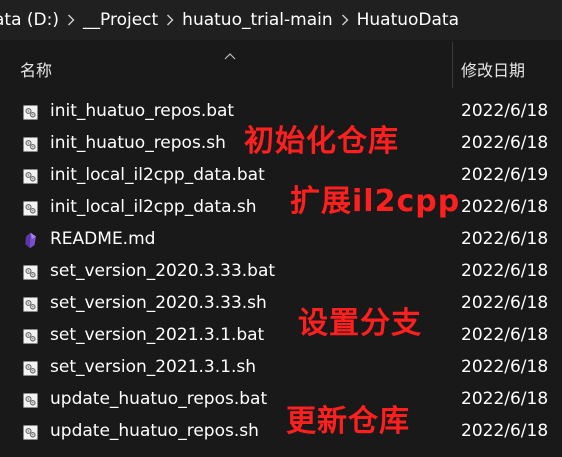 Image resolution: width=562 pixels, height=457 pixels. Describe the element at coordinates (257, 20) in the screenshot. I see `breadcrumb-item-huatuo-trial-main: huatuo_trial-main` at that location.